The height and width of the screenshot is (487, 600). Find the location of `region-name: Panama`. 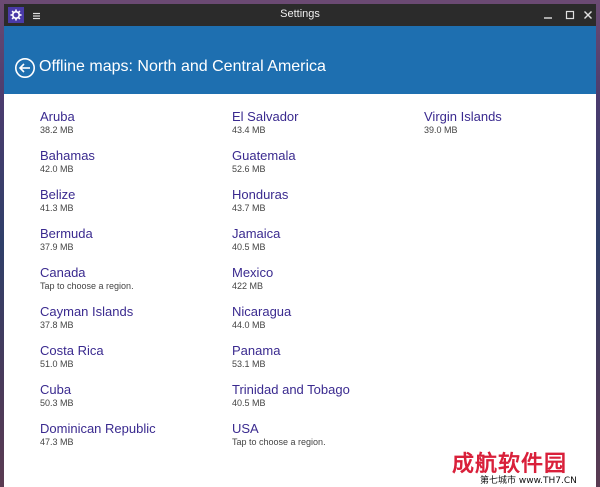

region-name: Panama is located at coordinates (256, 350).